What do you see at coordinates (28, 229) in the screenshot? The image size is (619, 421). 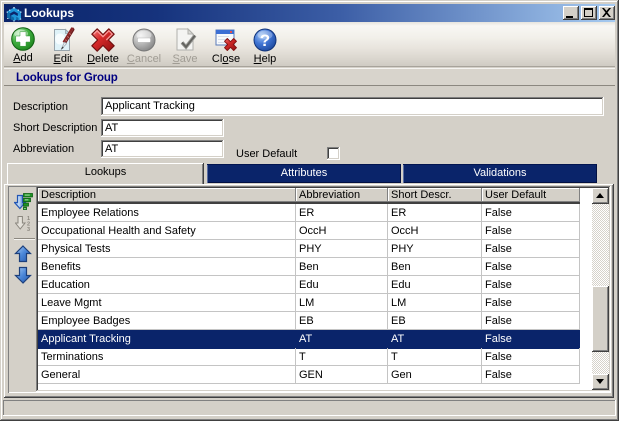 I see `svg-text: 3` at bounding box center [28, 229].